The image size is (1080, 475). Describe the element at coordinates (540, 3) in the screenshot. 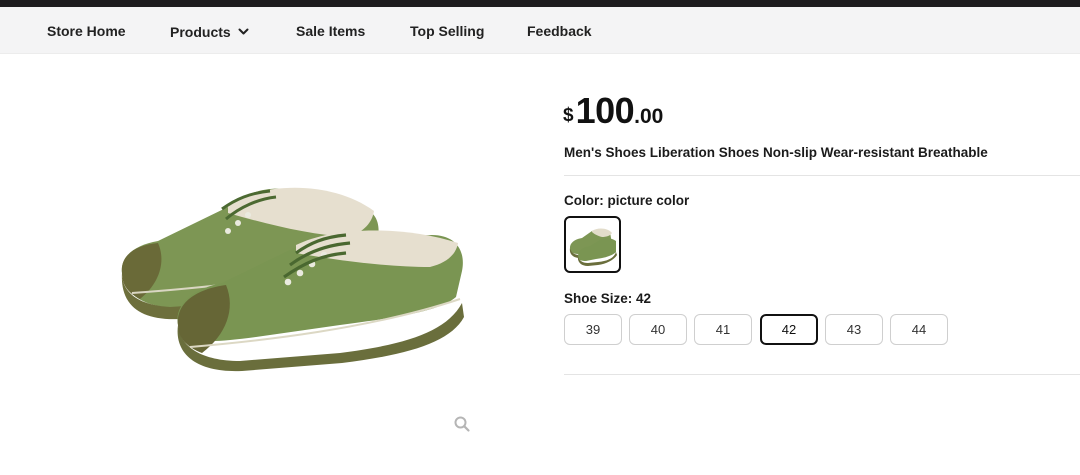

I see `top-bar` at that location.